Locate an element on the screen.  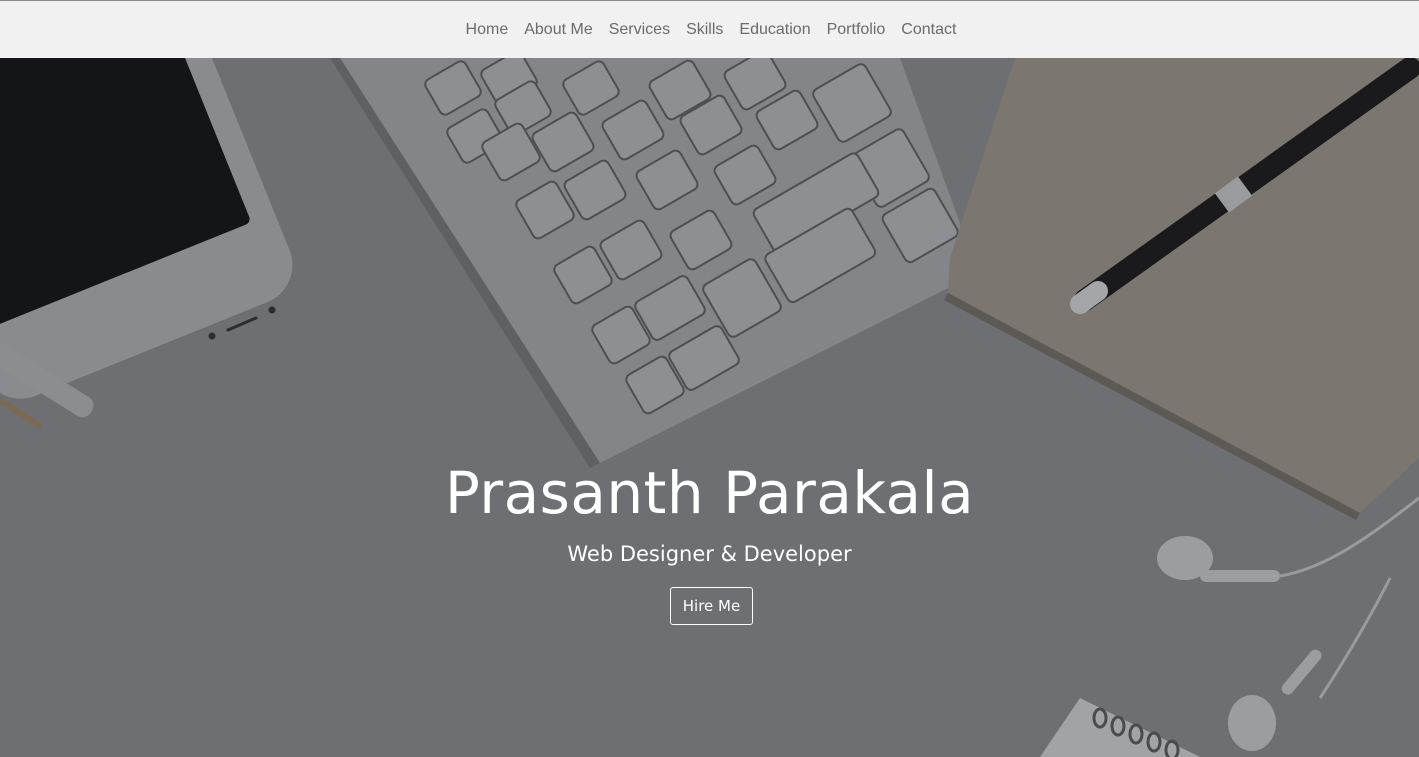
nav-link-skills: Skills is located at coordinates (704, 30).